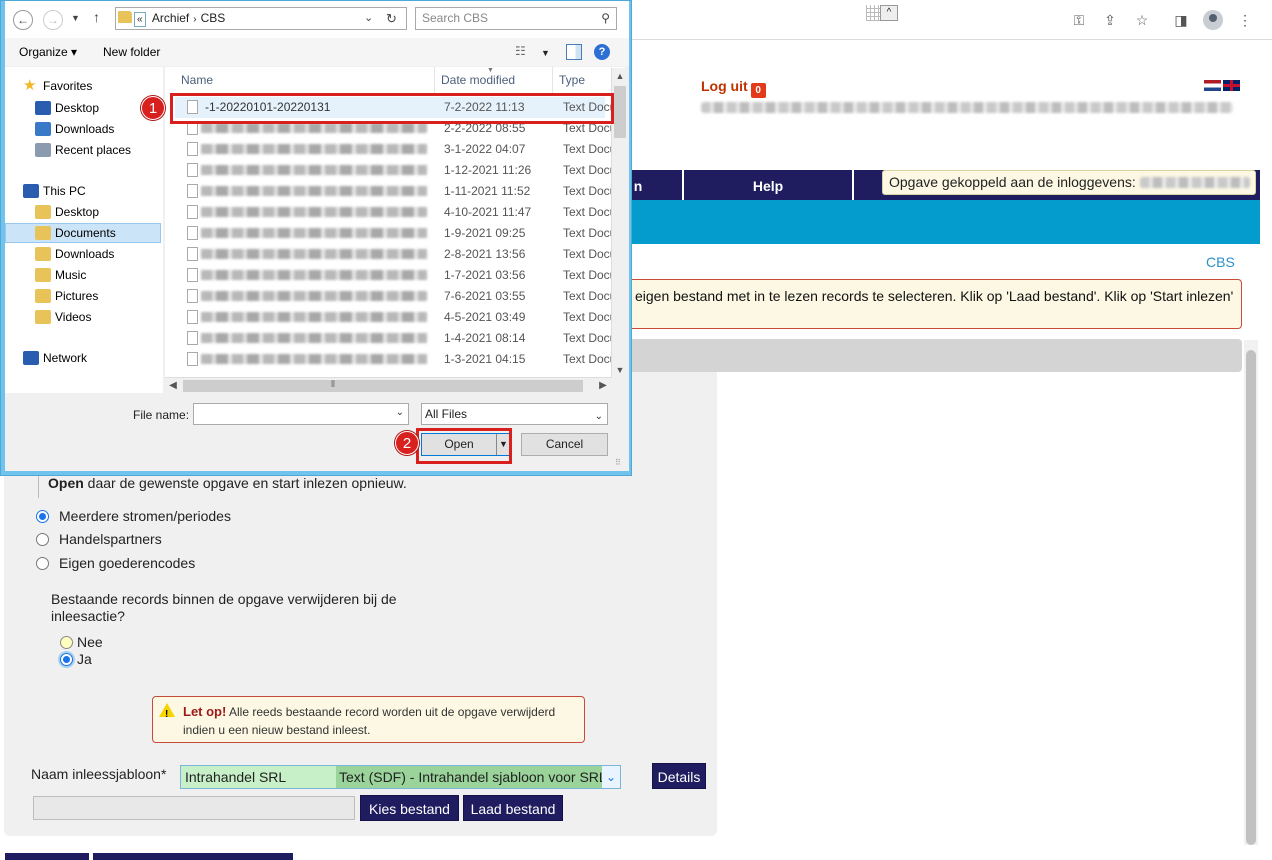 This screenshot has width=1272, height=860. I want to click on preview-pane-icon, so click(574, 52).